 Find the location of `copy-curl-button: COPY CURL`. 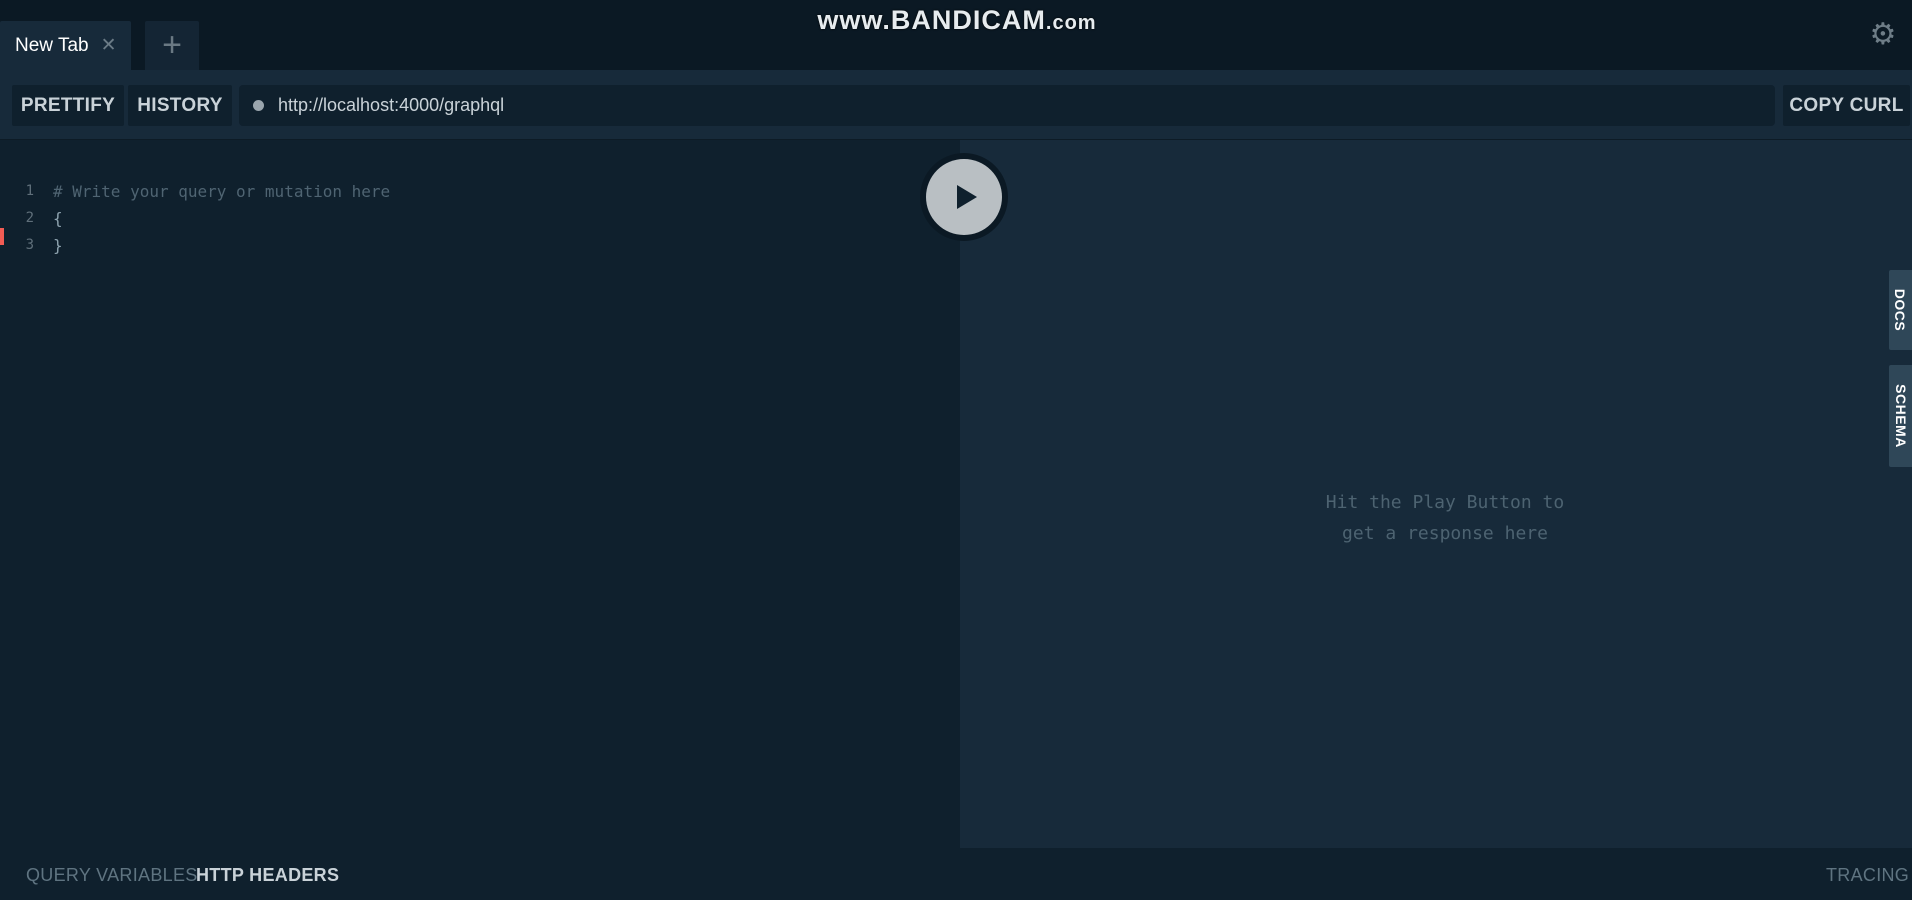

copy-curl-button: COPY CURL is located at coordinates (1846, 105).